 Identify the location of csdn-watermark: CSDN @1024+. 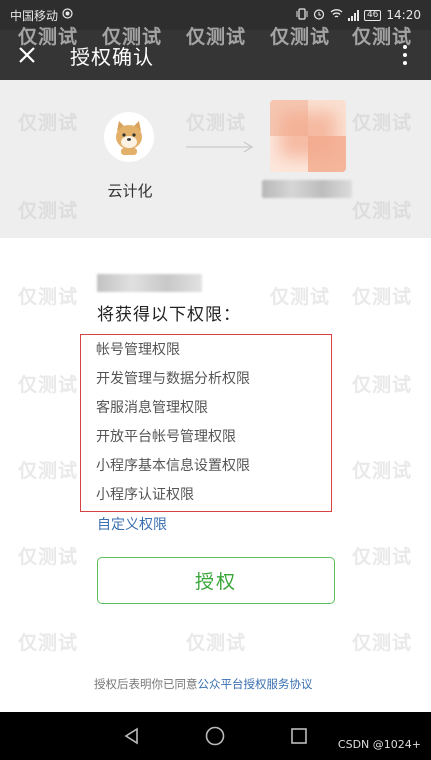
(379, 744).